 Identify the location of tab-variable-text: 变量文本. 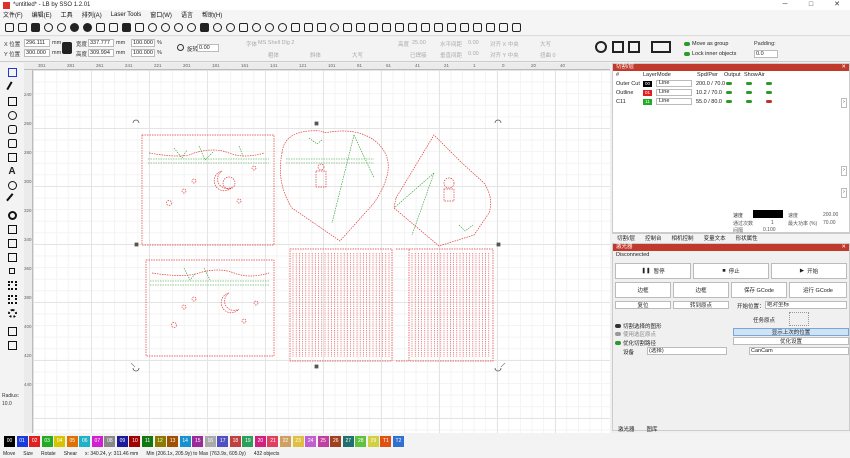
(715, 238).